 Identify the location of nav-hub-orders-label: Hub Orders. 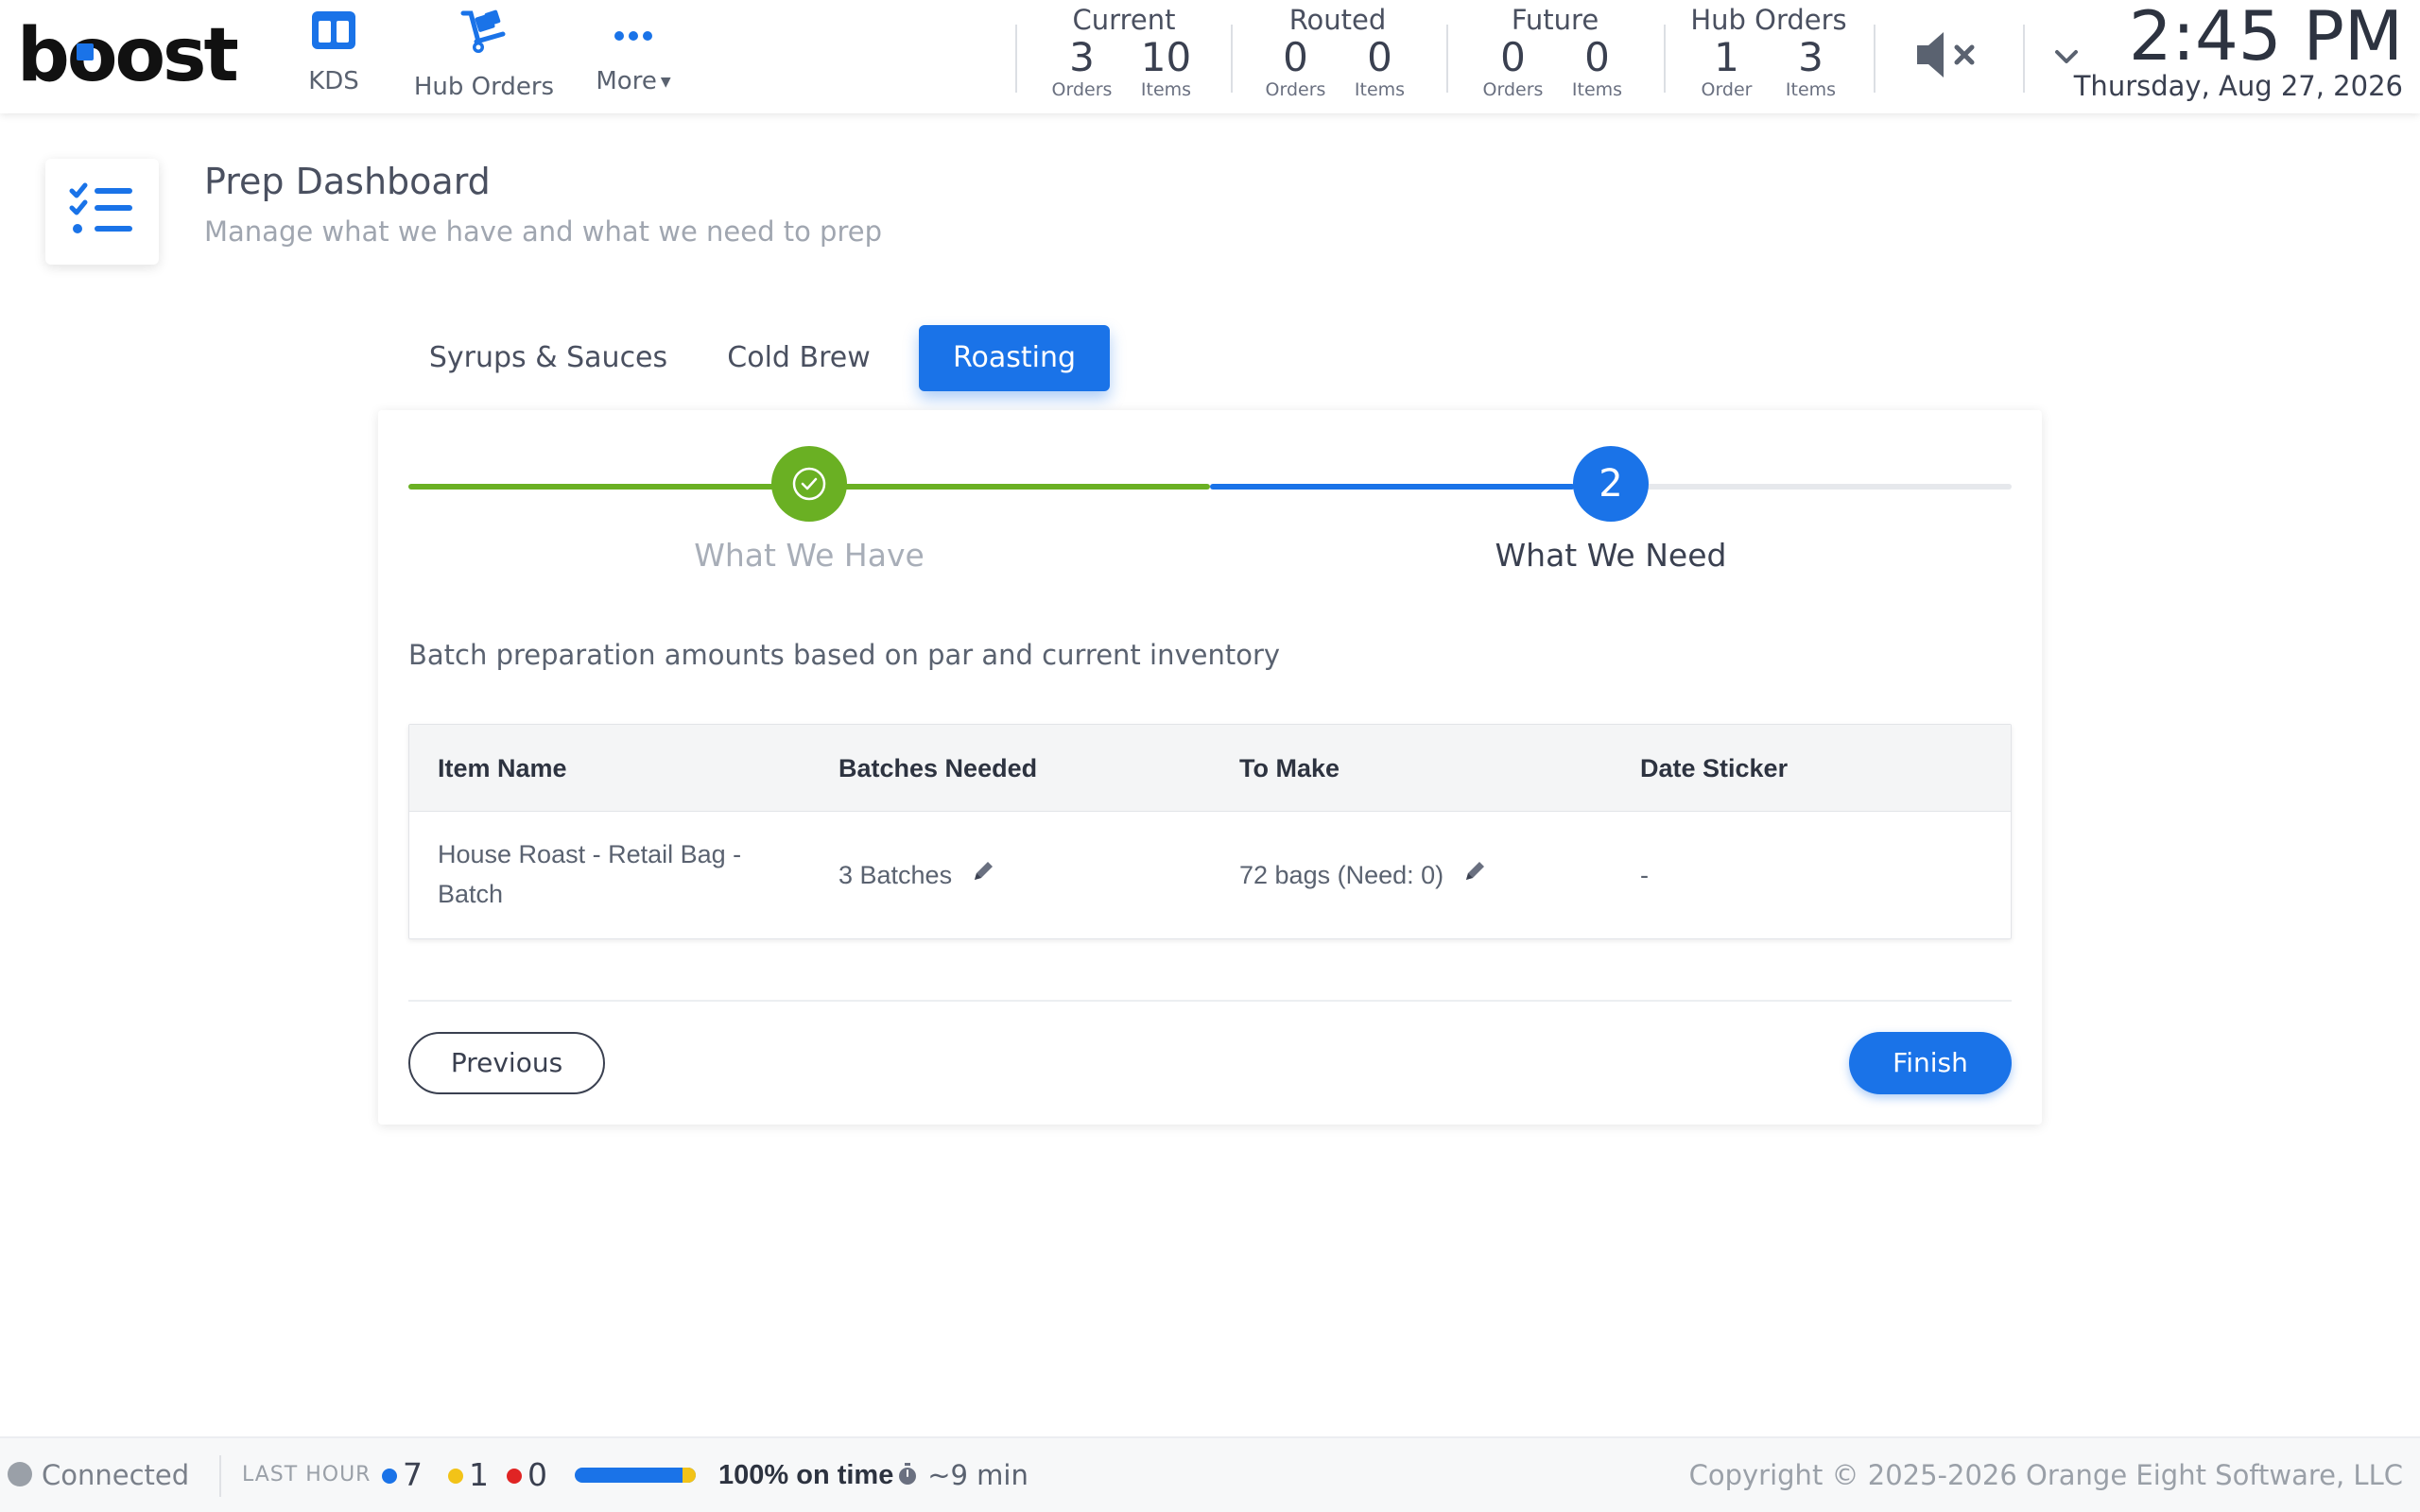
(484, 87).